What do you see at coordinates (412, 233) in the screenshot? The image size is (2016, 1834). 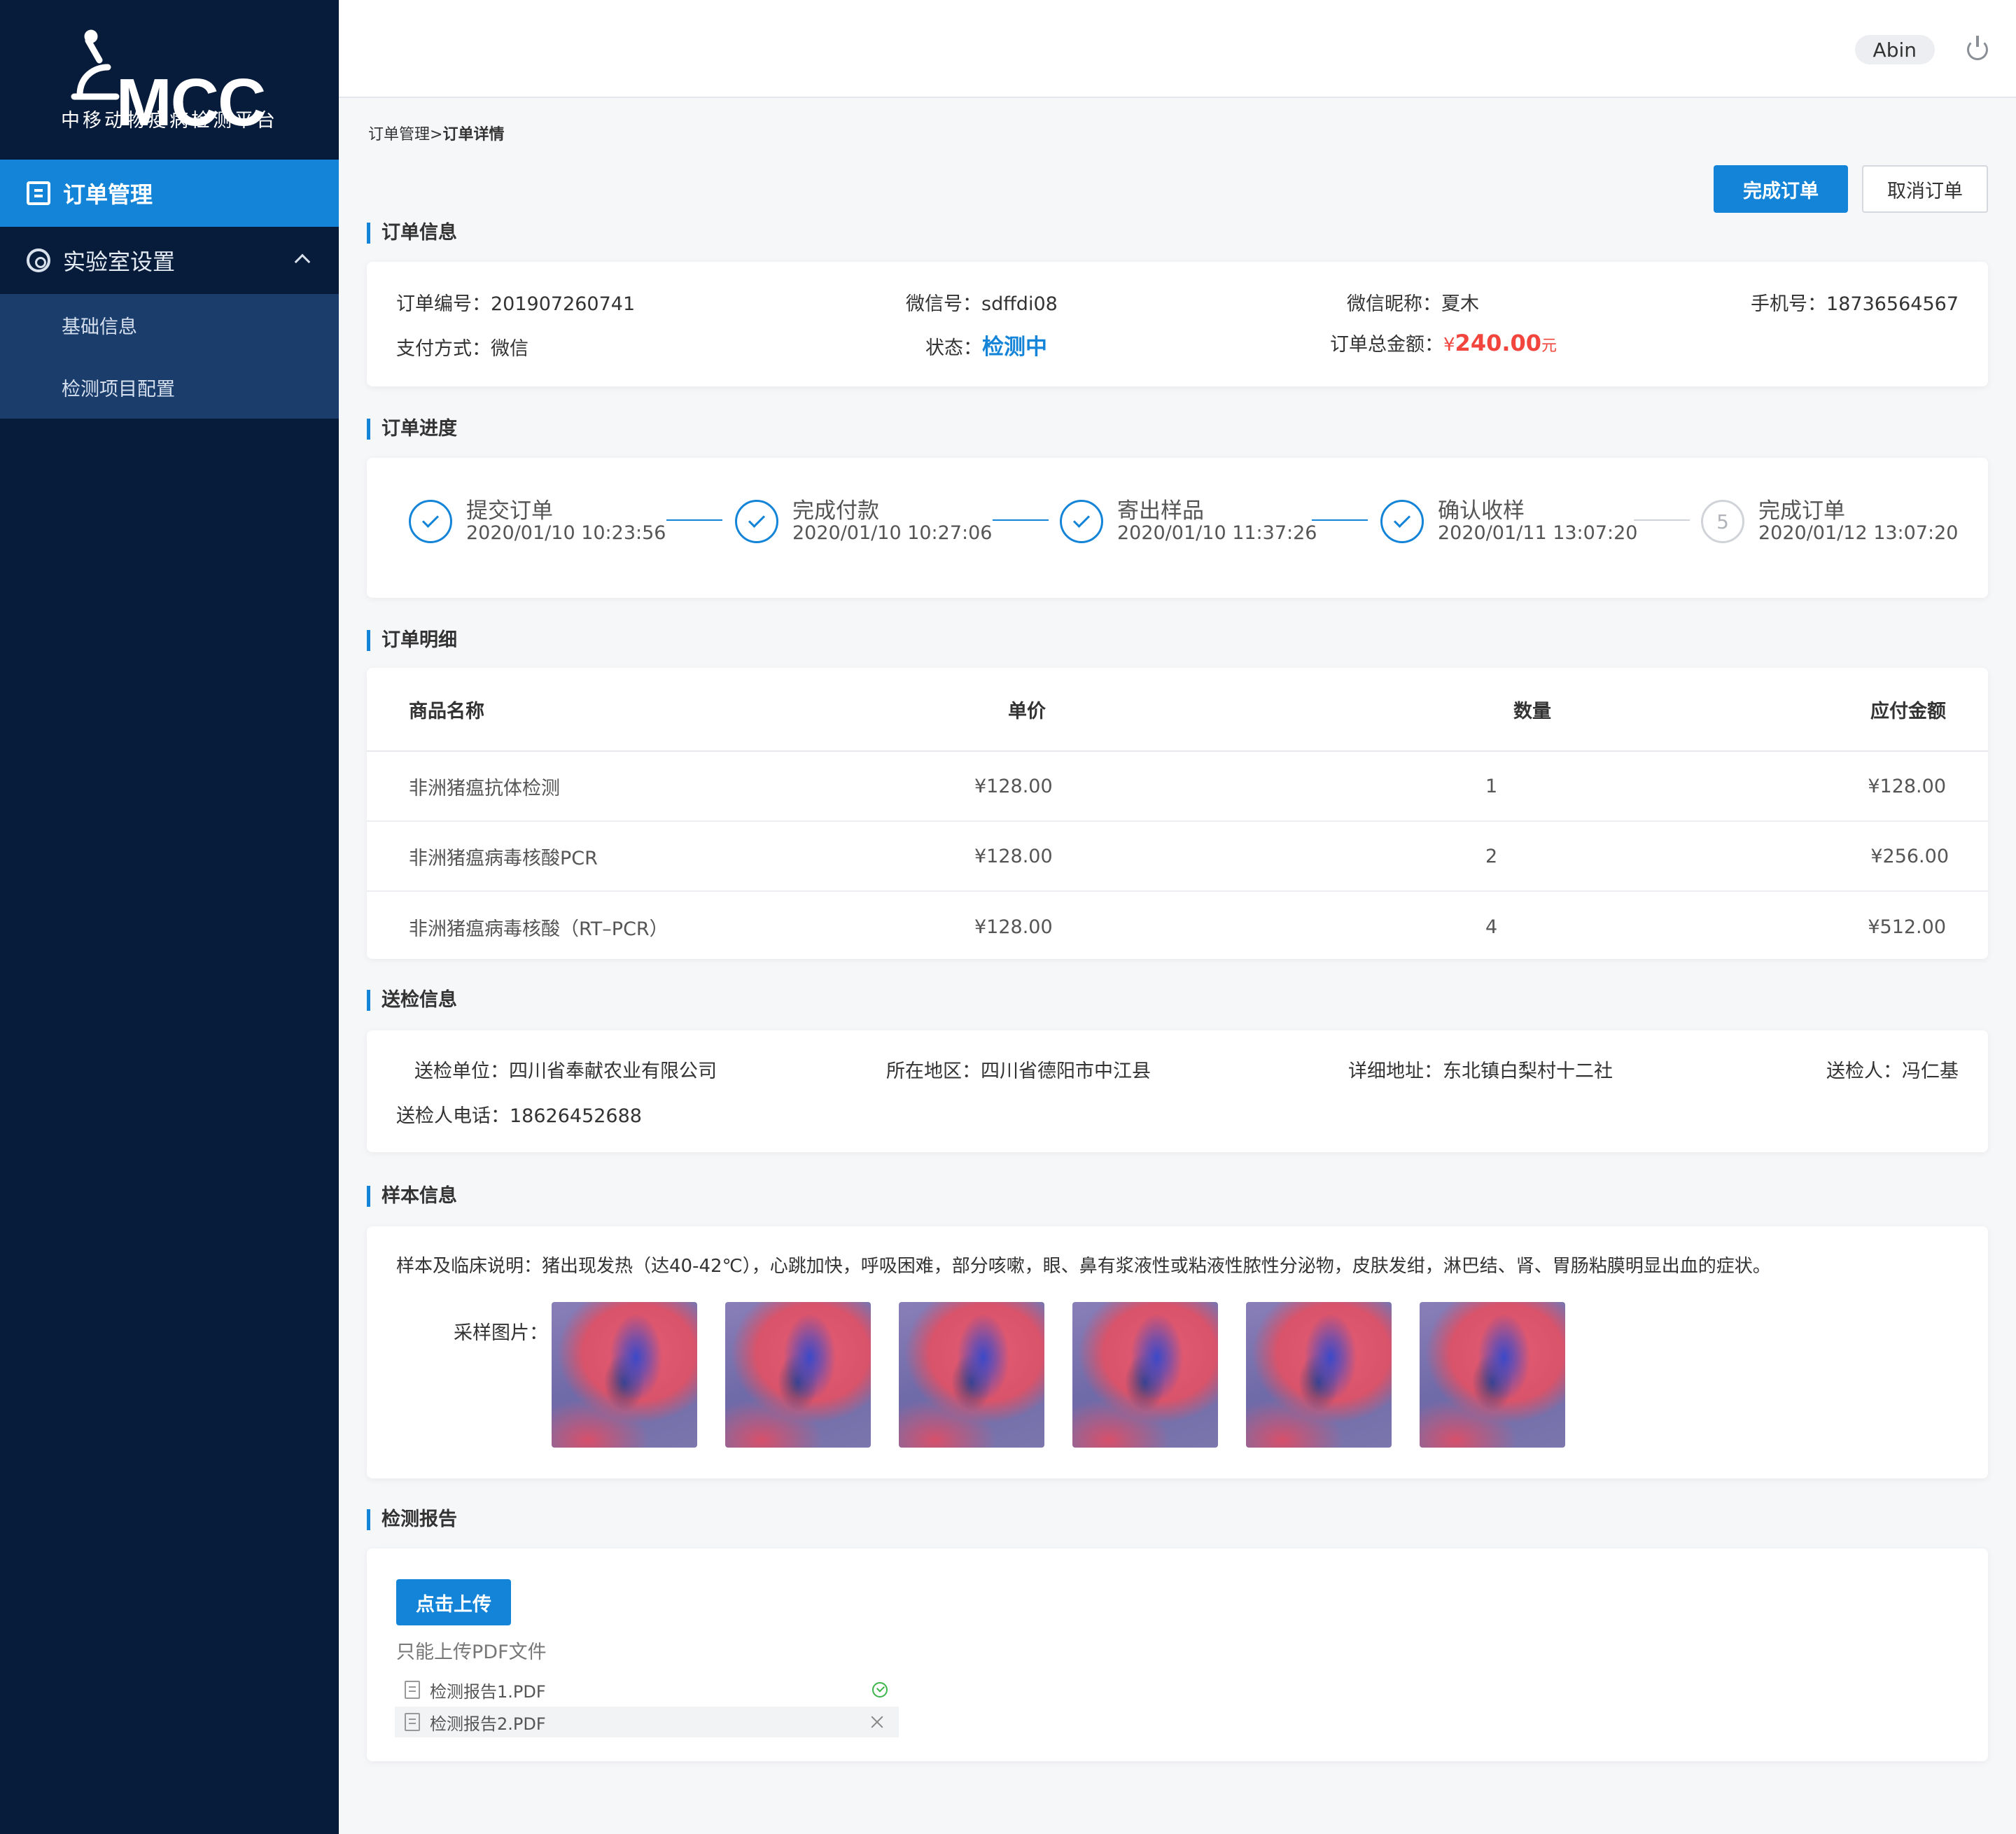 I see `section-title-order-info: 订单信息` at bounding box center [412, 233].